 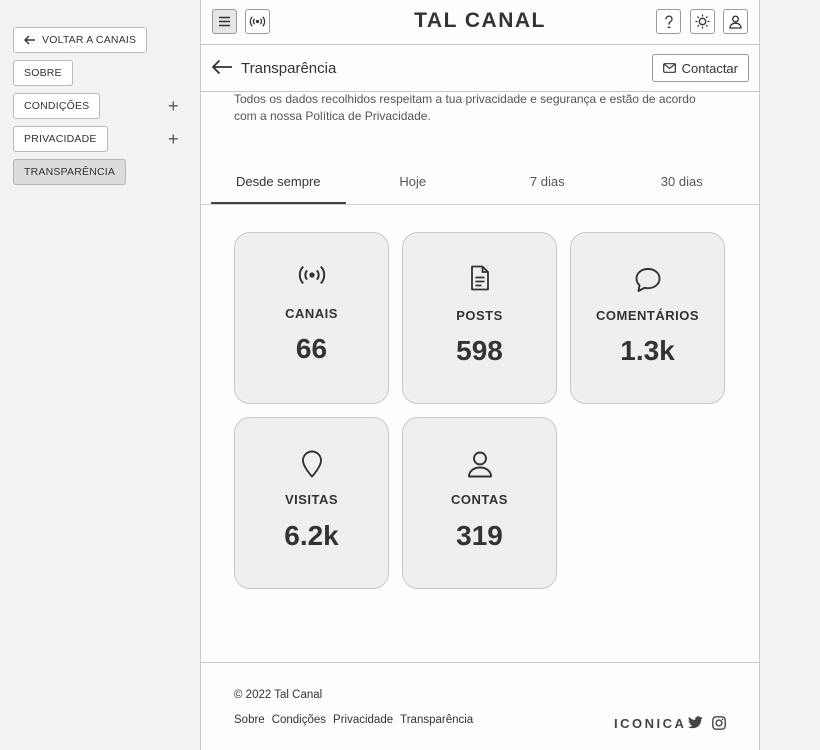 What do you see at coordinates (278, 183) in the screenshot?
I see `tab-desde-sempre: Desde sempre` at bounding box center [278, 183].